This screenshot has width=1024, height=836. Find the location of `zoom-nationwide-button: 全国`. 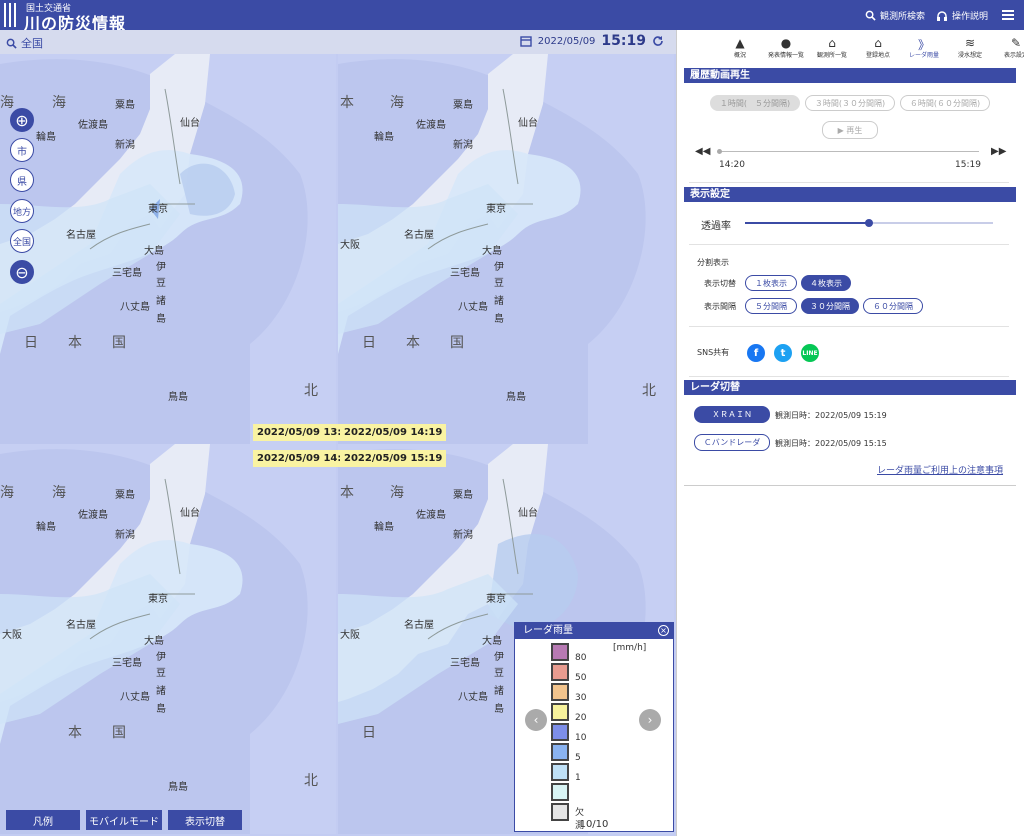

zoom-nationwide-button: 全国 is located at coordinates (22, 241).